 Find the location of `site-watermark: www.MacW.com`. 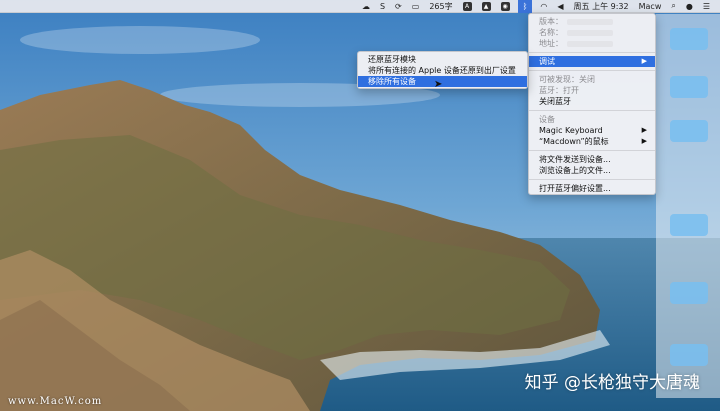

site-watermark: www.MacW.com is located at coordinates (55, 401).